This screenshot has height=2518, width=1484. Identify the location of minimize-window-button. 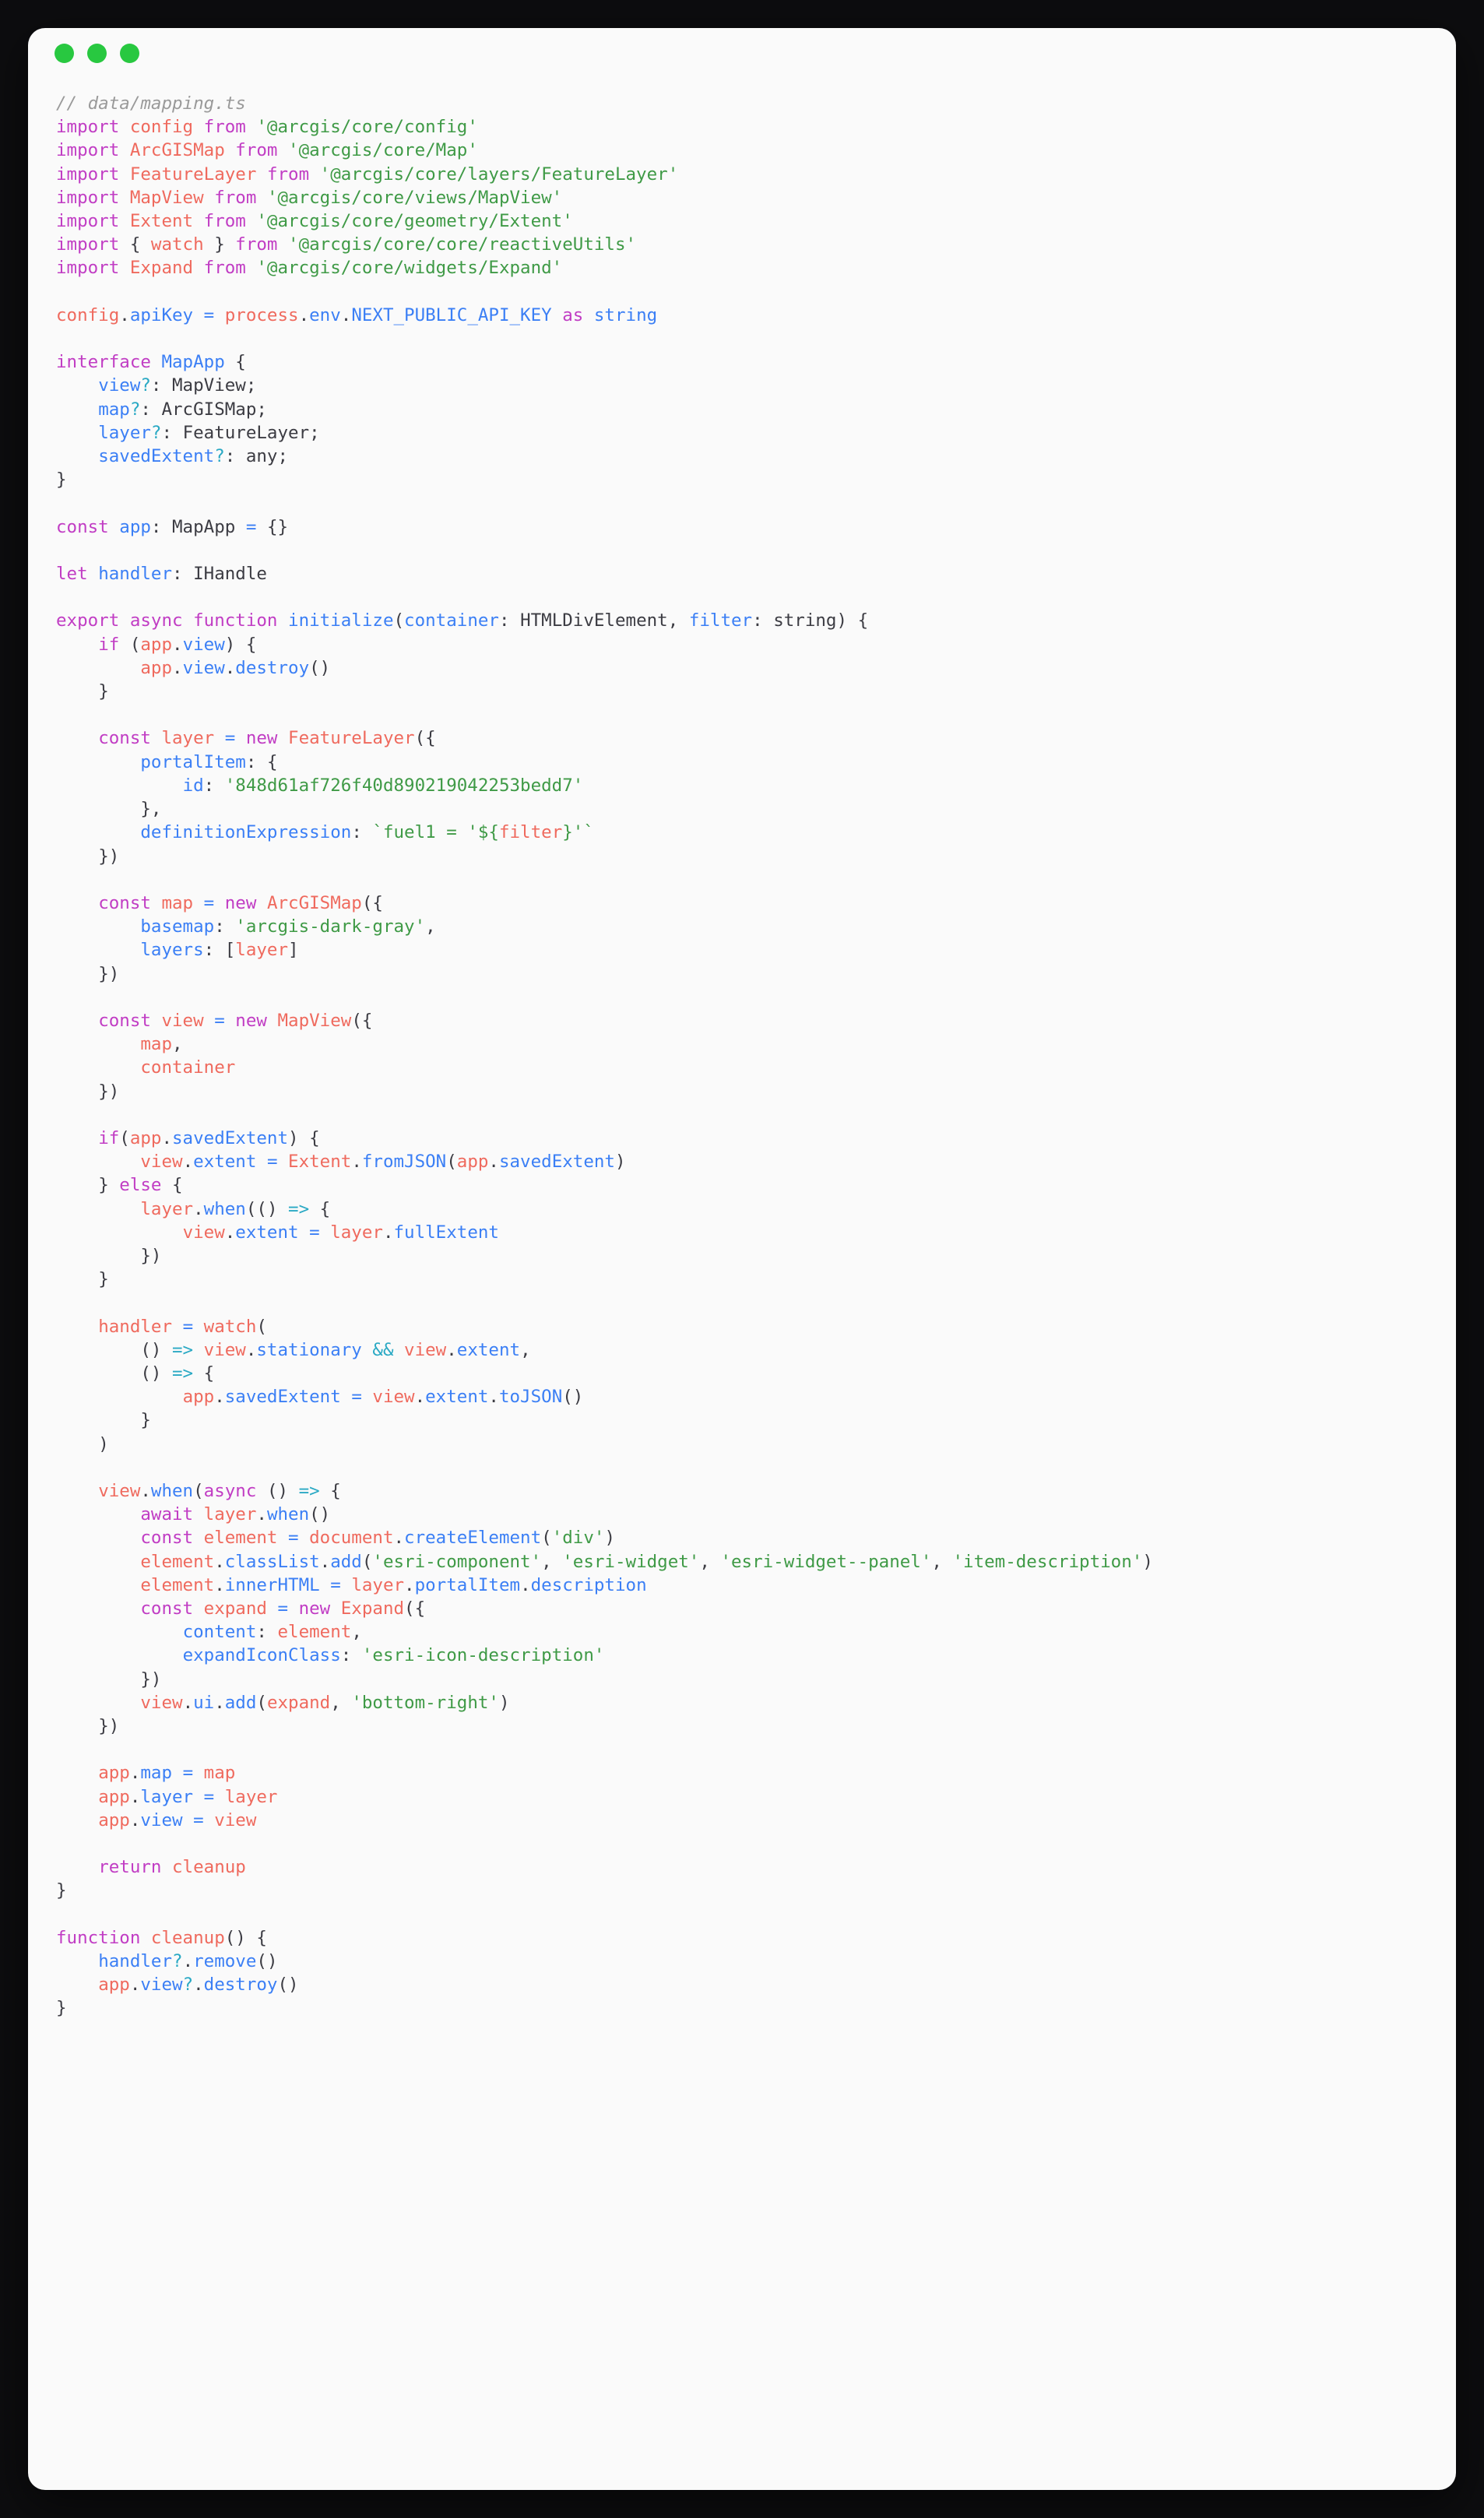
(97, 53).